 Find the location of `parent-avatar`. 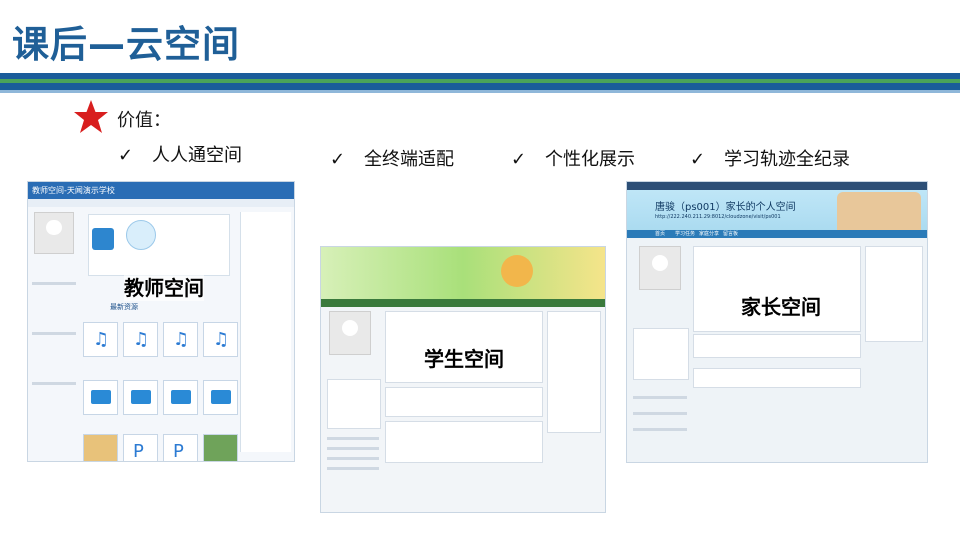

parent-avatar is located at coordinates (660, 268).